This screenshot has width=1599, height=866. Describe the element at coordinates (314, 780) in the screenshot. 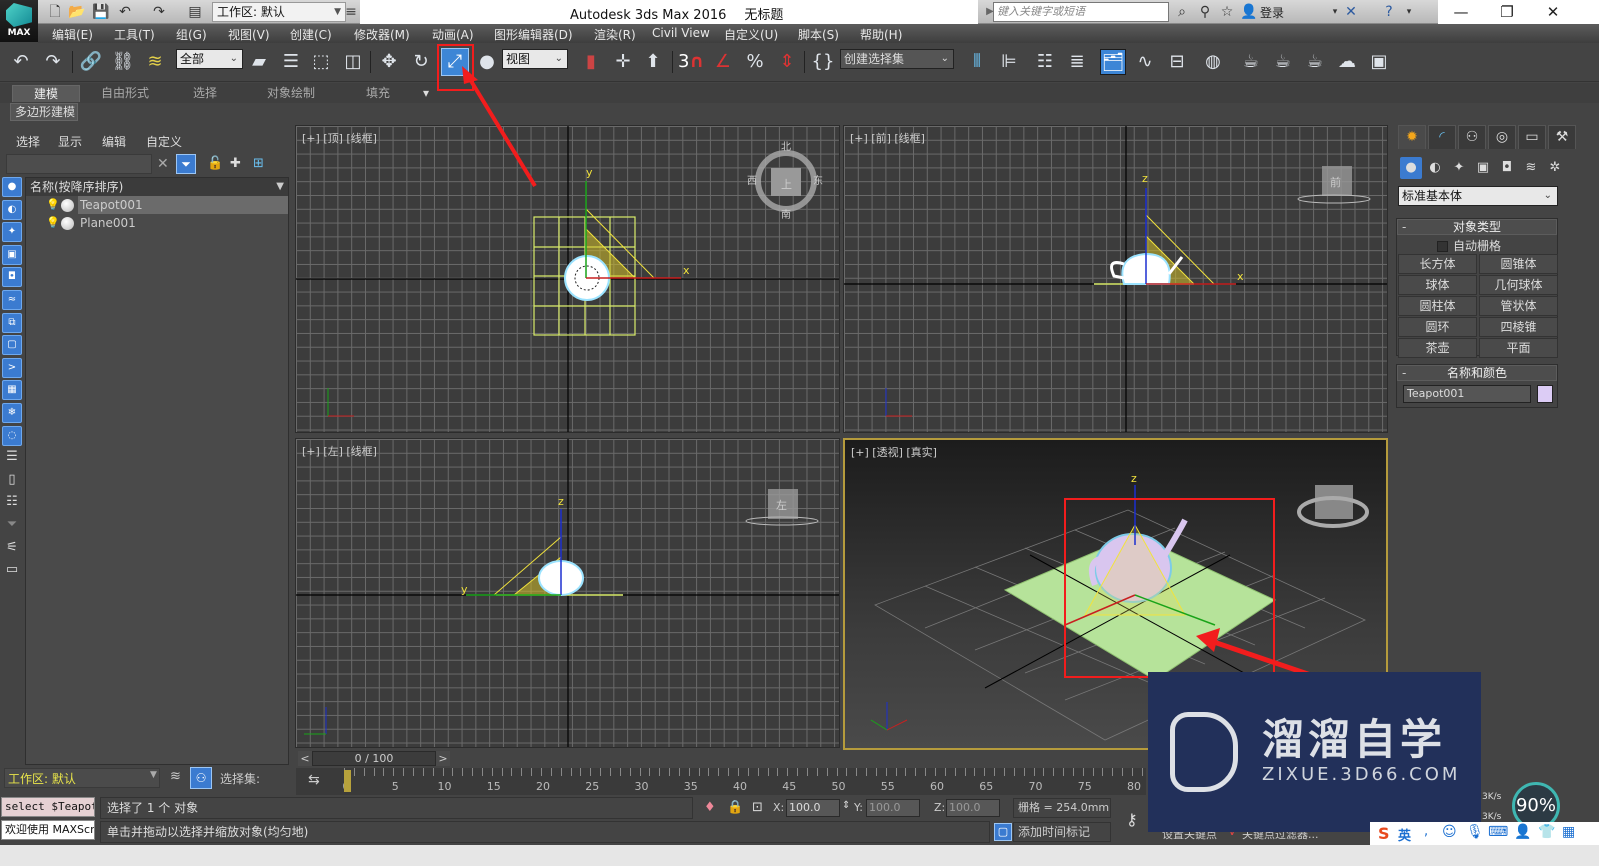

I see `open-mini-curve-editor-icon: ⇆` at that location.